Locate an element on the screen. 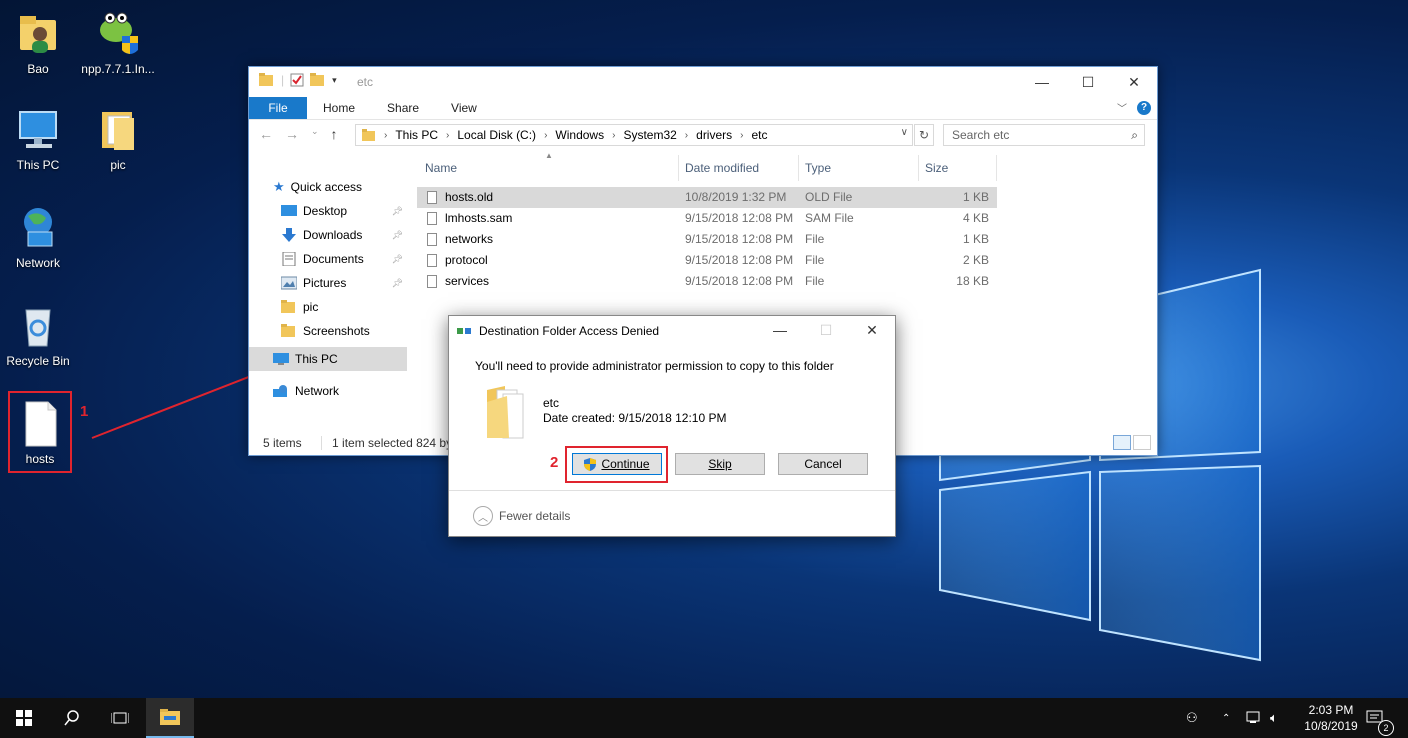 Image resolution: width=1408 pixels, height=738 pixels. title-bar: | ▾ etc — ☐ ✕ is located at coordinates (703, 82).